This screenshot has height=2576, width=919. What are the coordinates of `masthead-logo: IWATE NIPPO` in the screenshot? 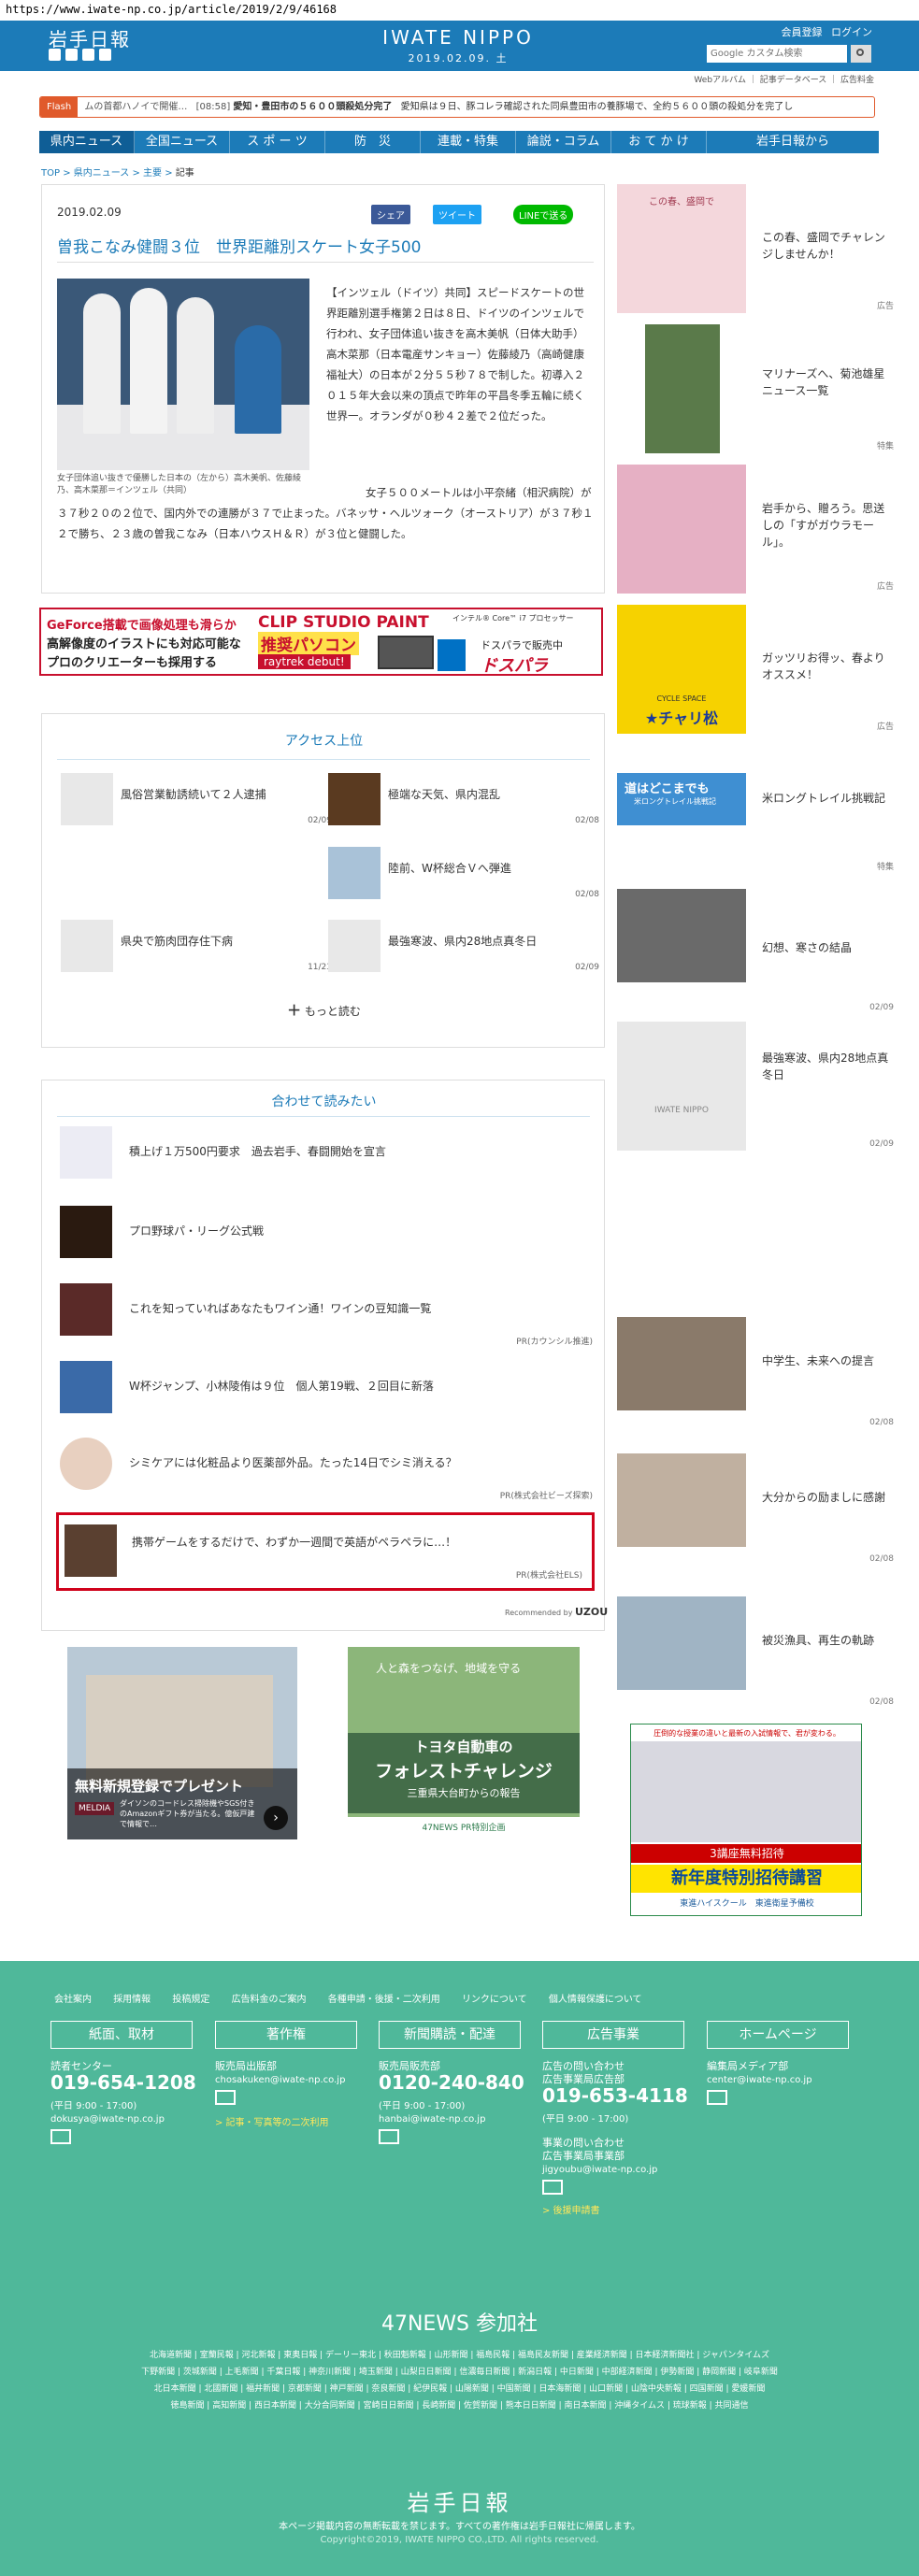 It's located at (458, 37).